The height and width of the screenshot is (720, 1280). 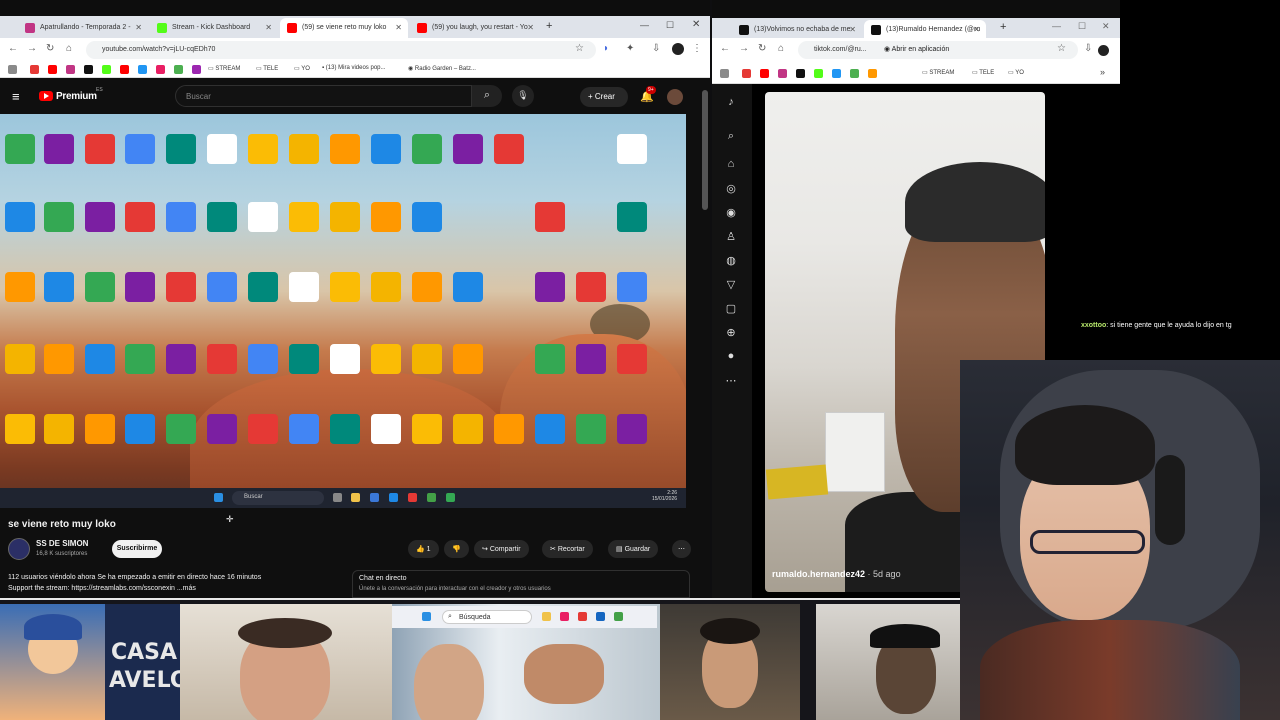 I want to click on save-button: ▤ Guardar, so click(x=633, y=549).